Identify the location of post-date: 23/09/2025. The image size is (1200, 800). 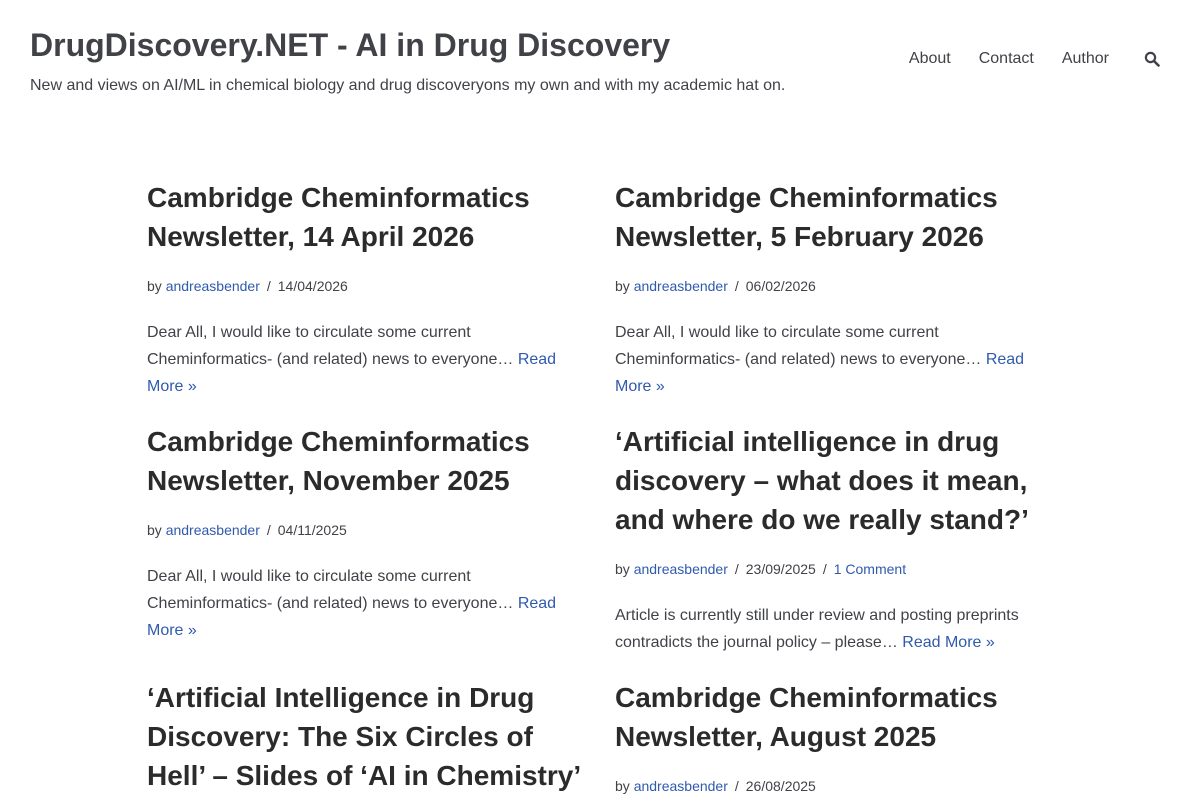
(780, 569).